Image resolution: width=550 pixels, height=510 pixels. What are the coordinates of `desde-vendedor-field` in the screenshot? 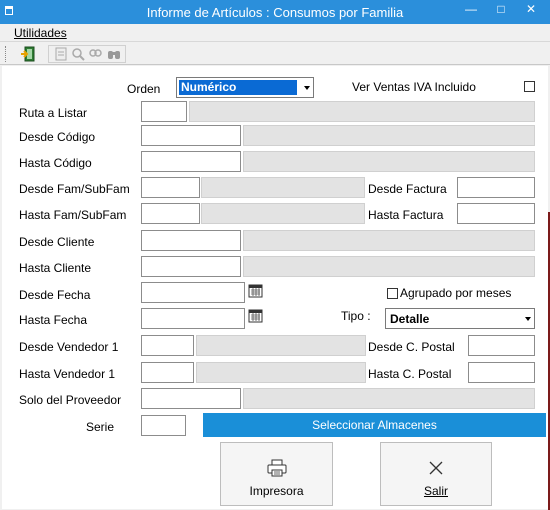 It's located at (167, 345).